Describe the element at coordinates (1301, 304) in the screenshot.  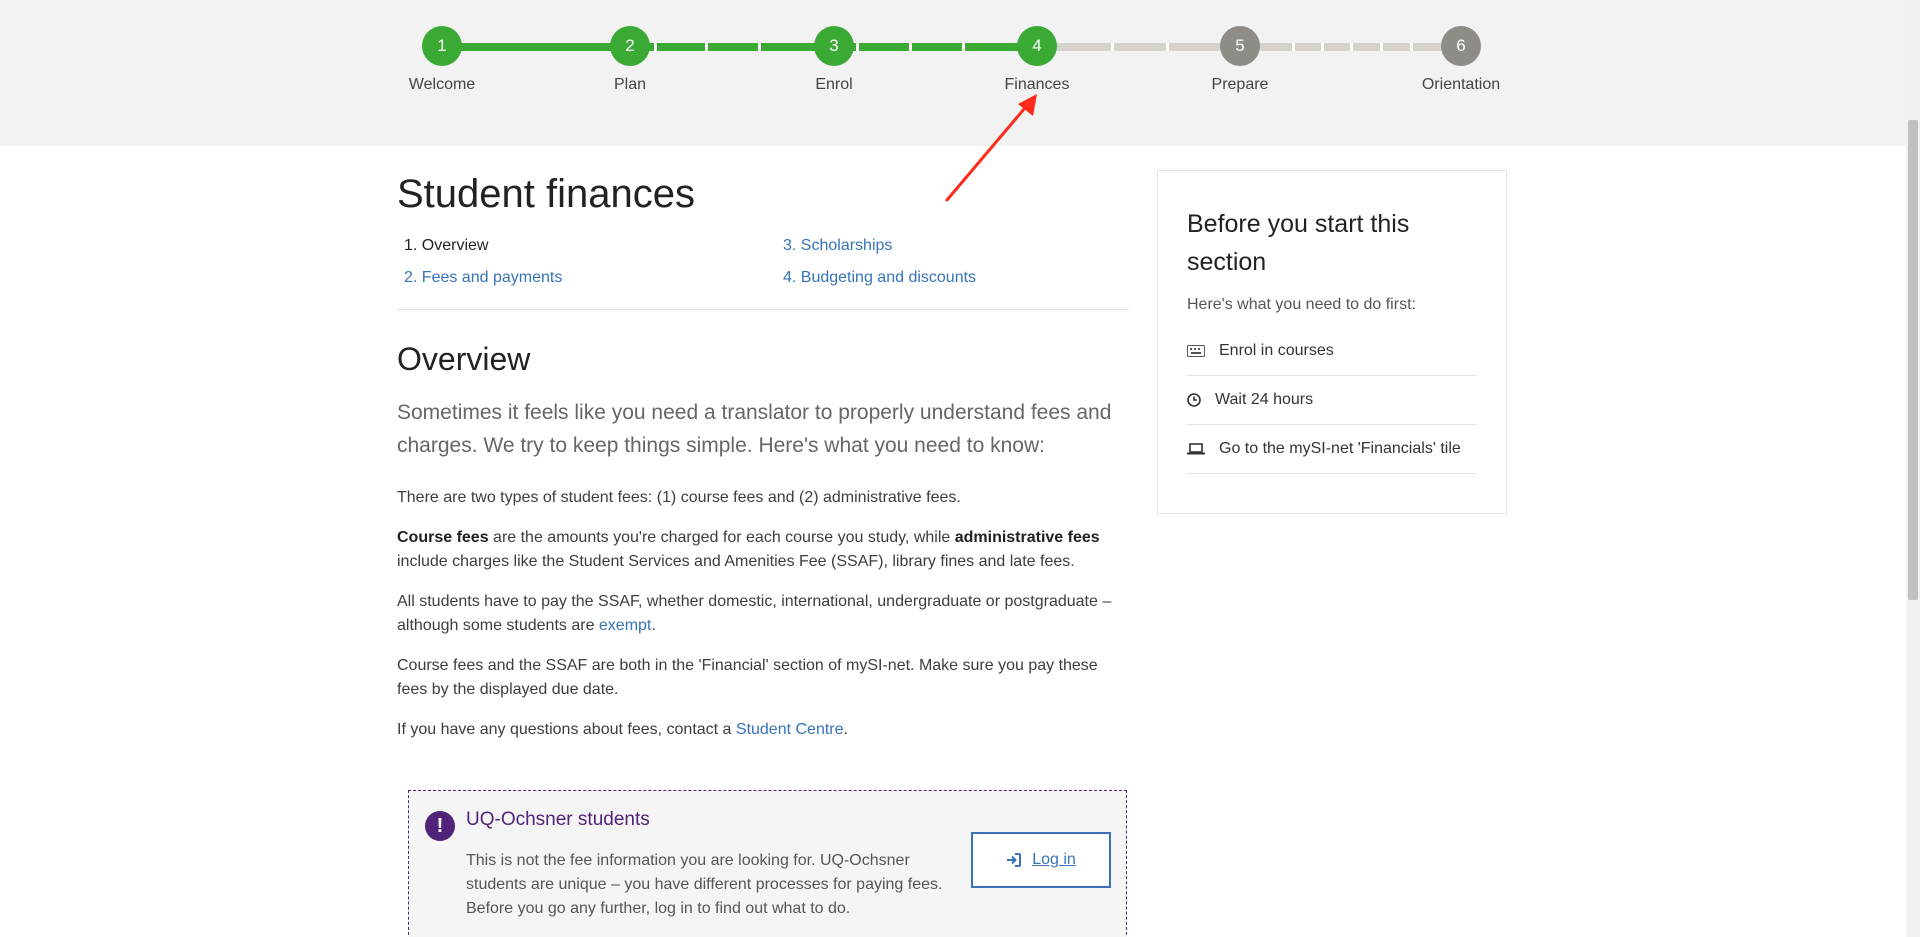
I see `sidebar-subtitle: Here's what you need to do first:` at that location.